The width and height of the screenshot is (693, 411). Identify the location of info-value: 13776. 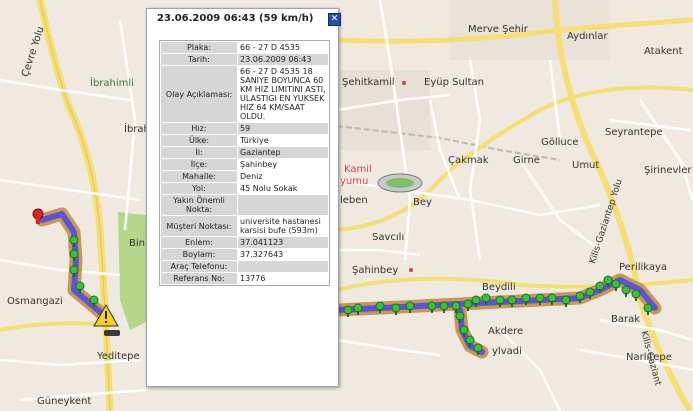
(283, 278).